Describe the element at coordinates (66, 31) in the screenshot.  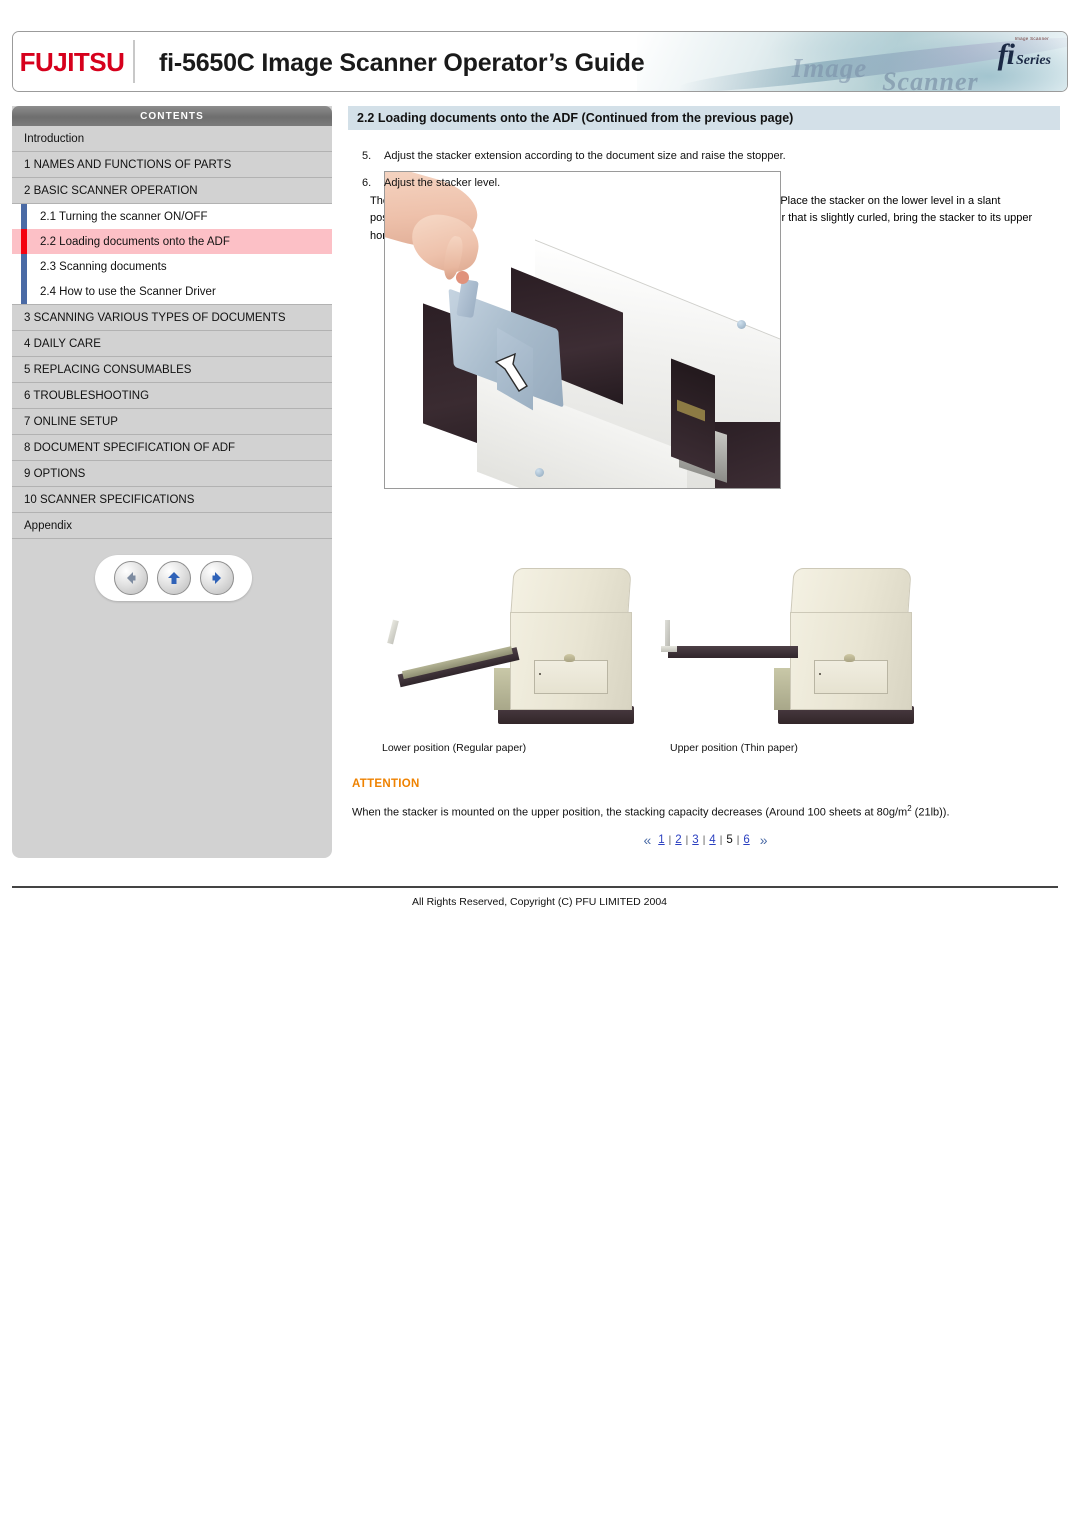
I see `fujitsu-loop-icon` at that location.